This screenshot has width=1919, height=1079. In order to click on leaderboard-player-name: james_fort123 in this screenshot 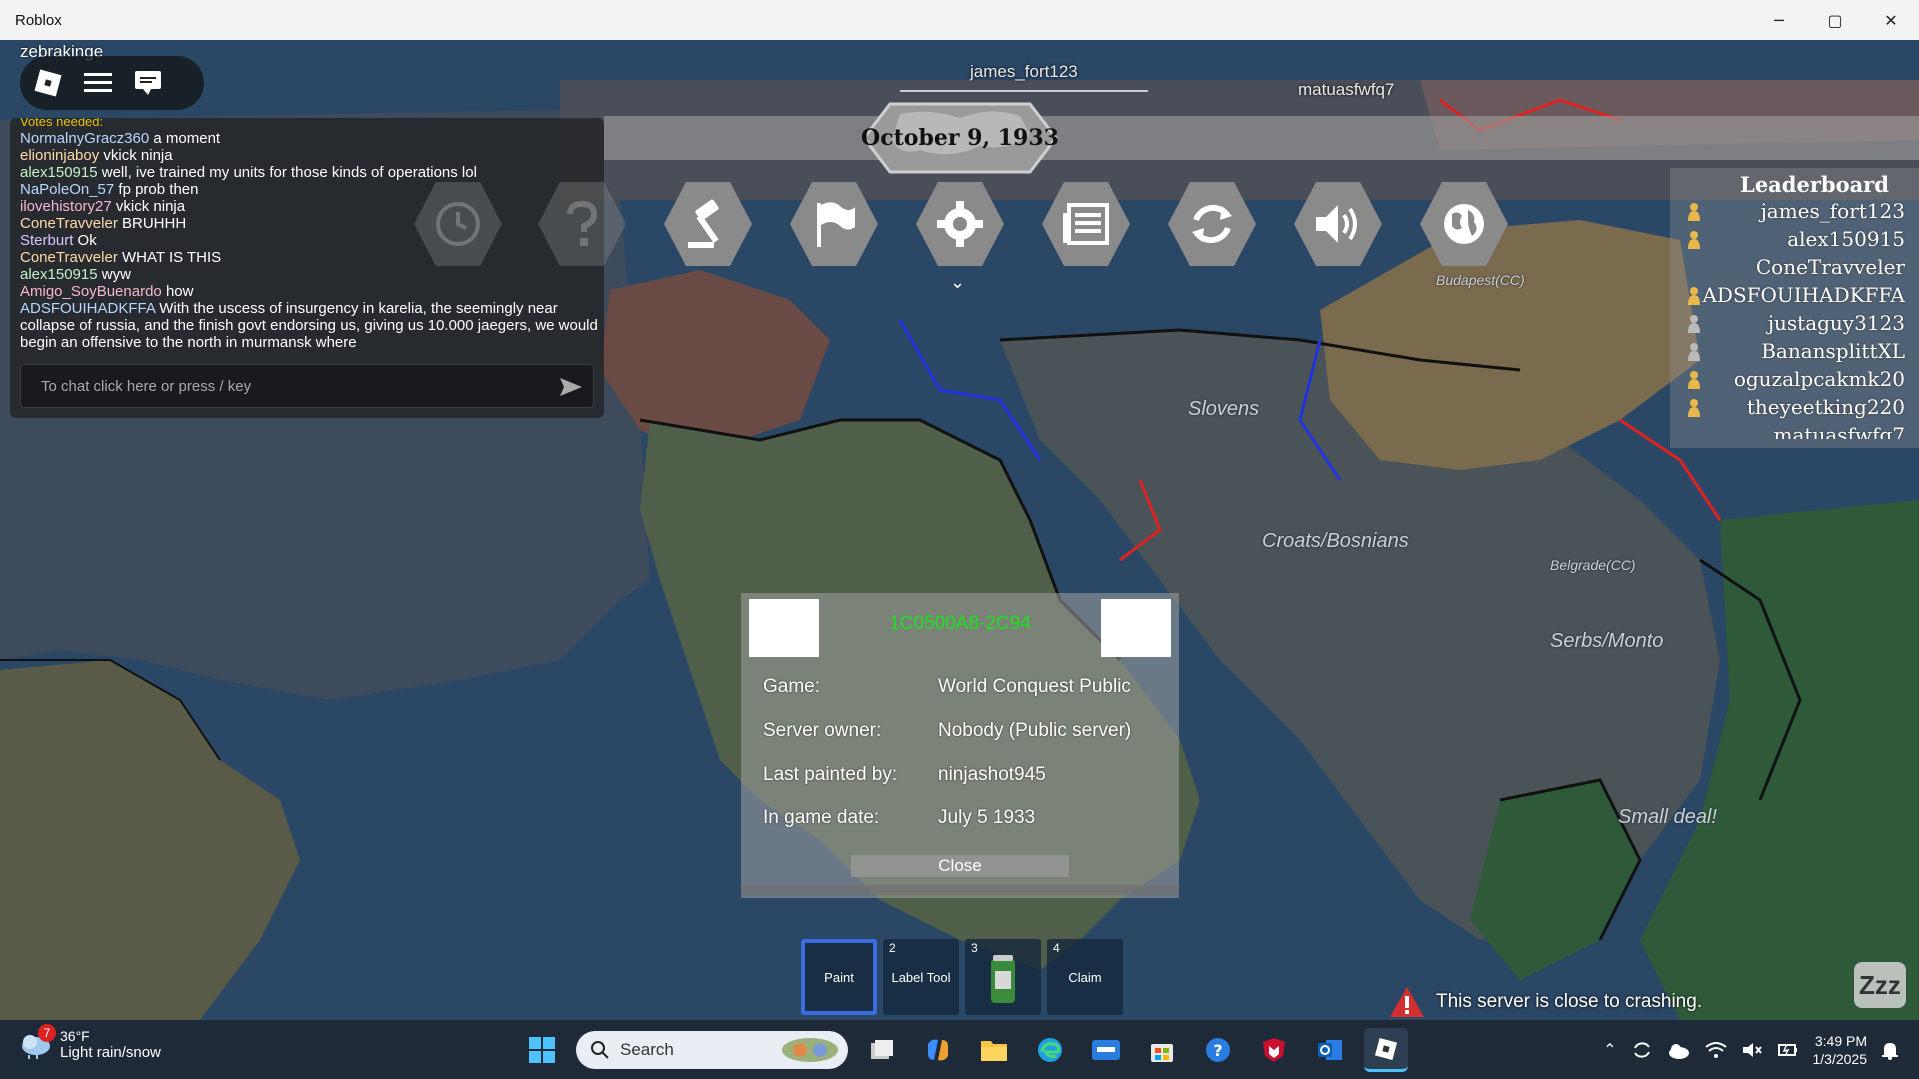, I will do `click(1832, 211)`.